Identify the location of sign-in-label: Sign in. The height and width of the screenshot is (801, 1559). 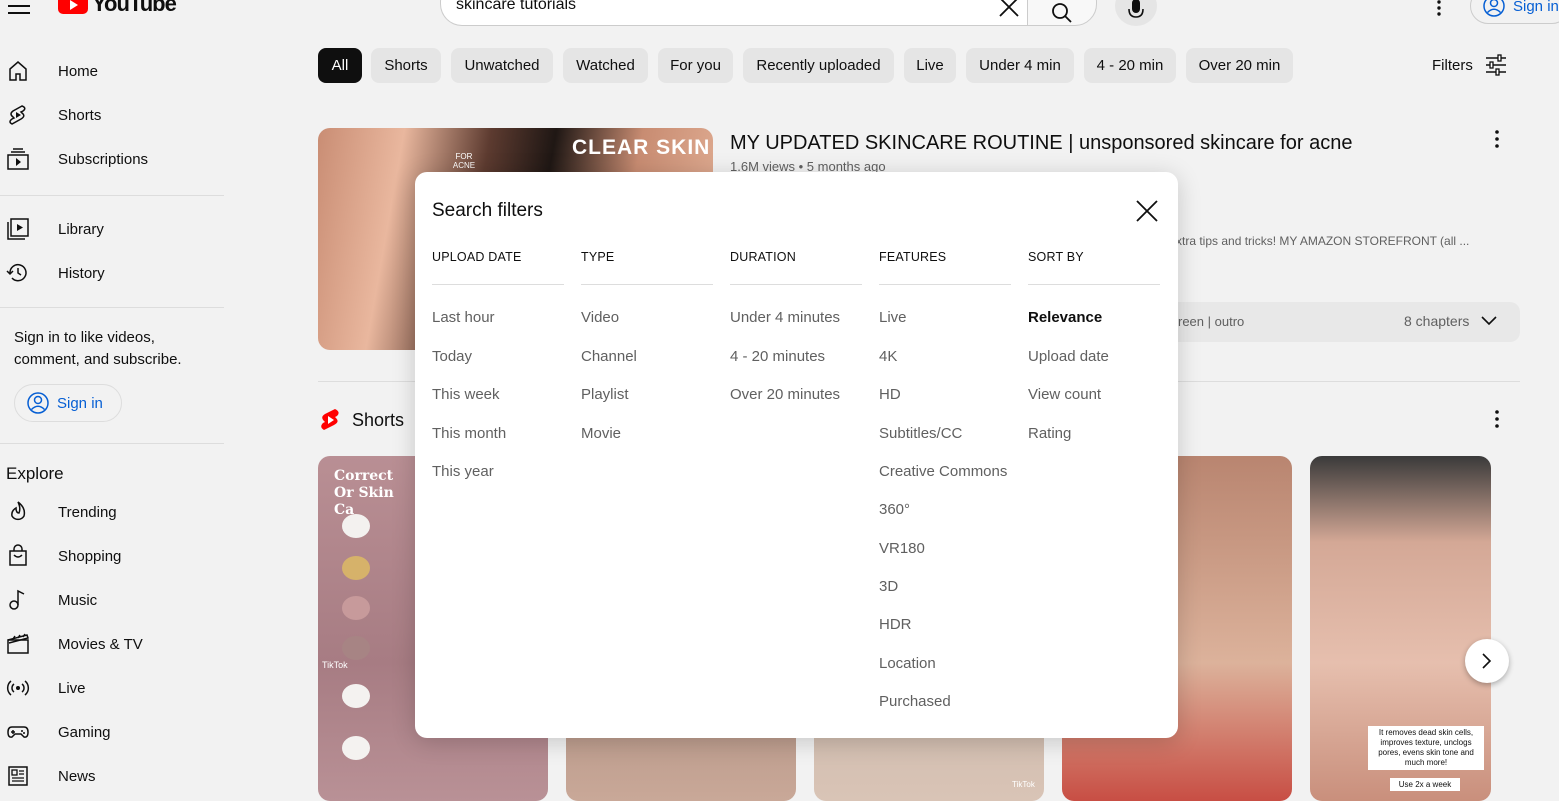
(1536, 7).